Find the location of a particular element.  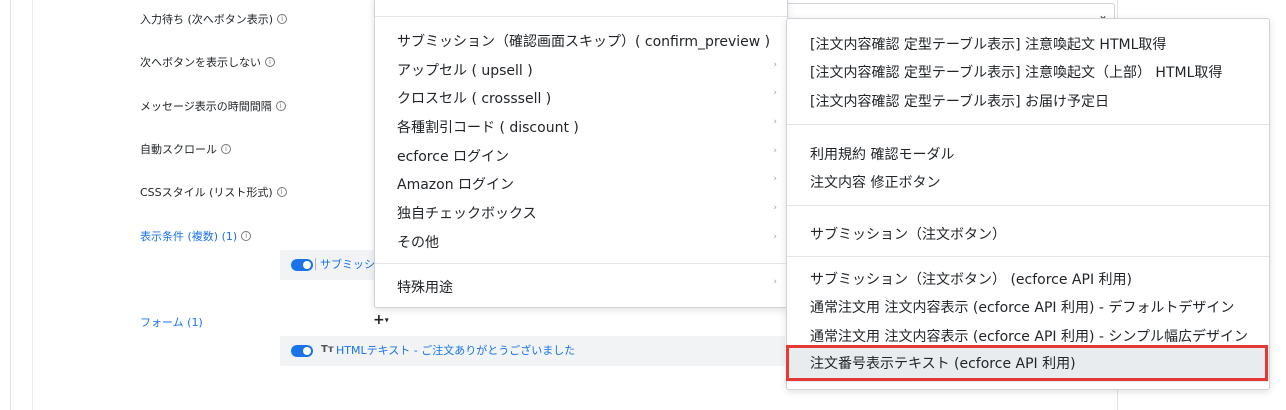

menu-item-label: クロスセル ( crosssell ) is located at coordinates (474, 99).